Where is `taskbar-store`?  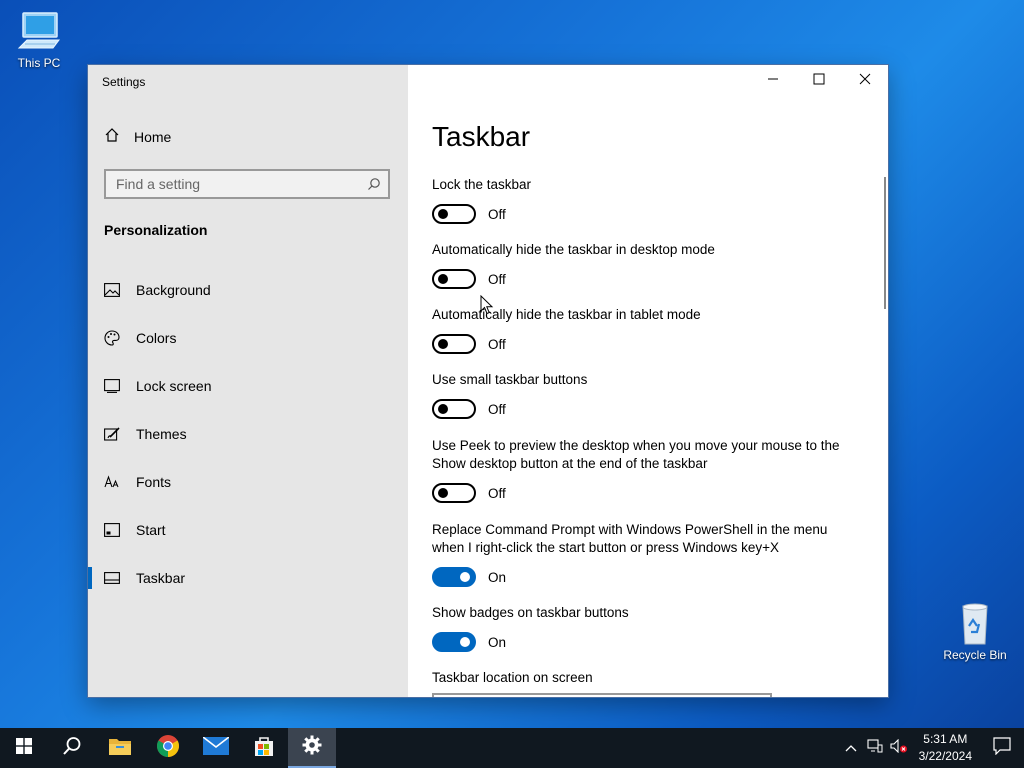
taskbar-store is located at coordinates (264, 748).